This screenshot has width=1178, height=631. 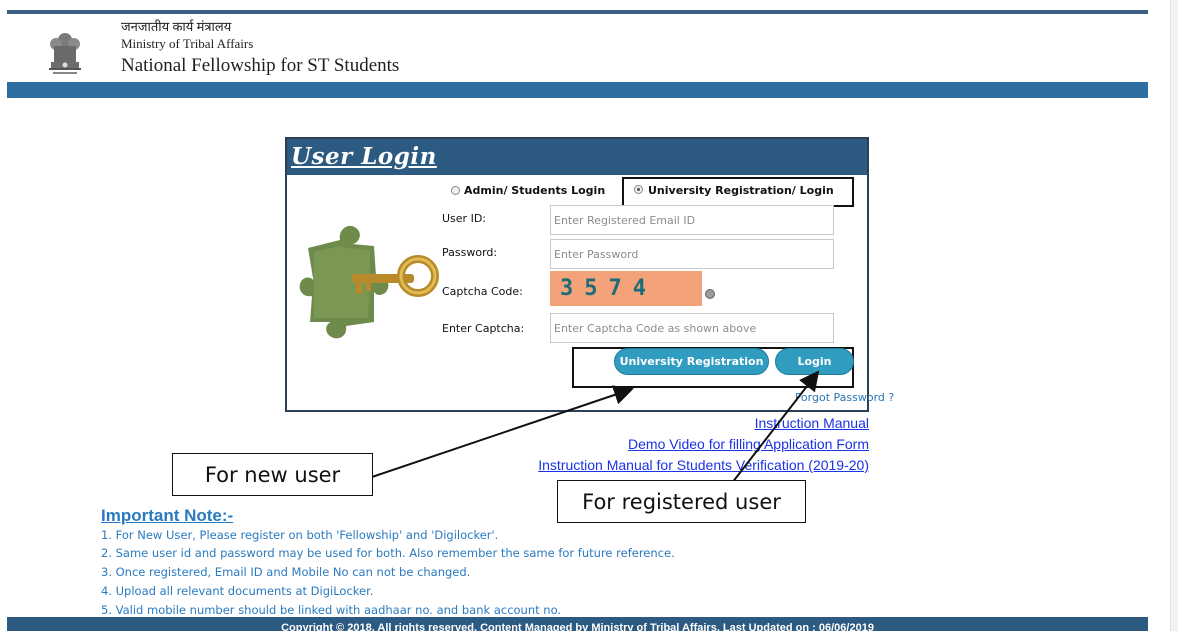 What do you see at coordinates (464, 218) in the screenshot?
I see `user-id-label: User ID:` at bounding box center [464, 218].